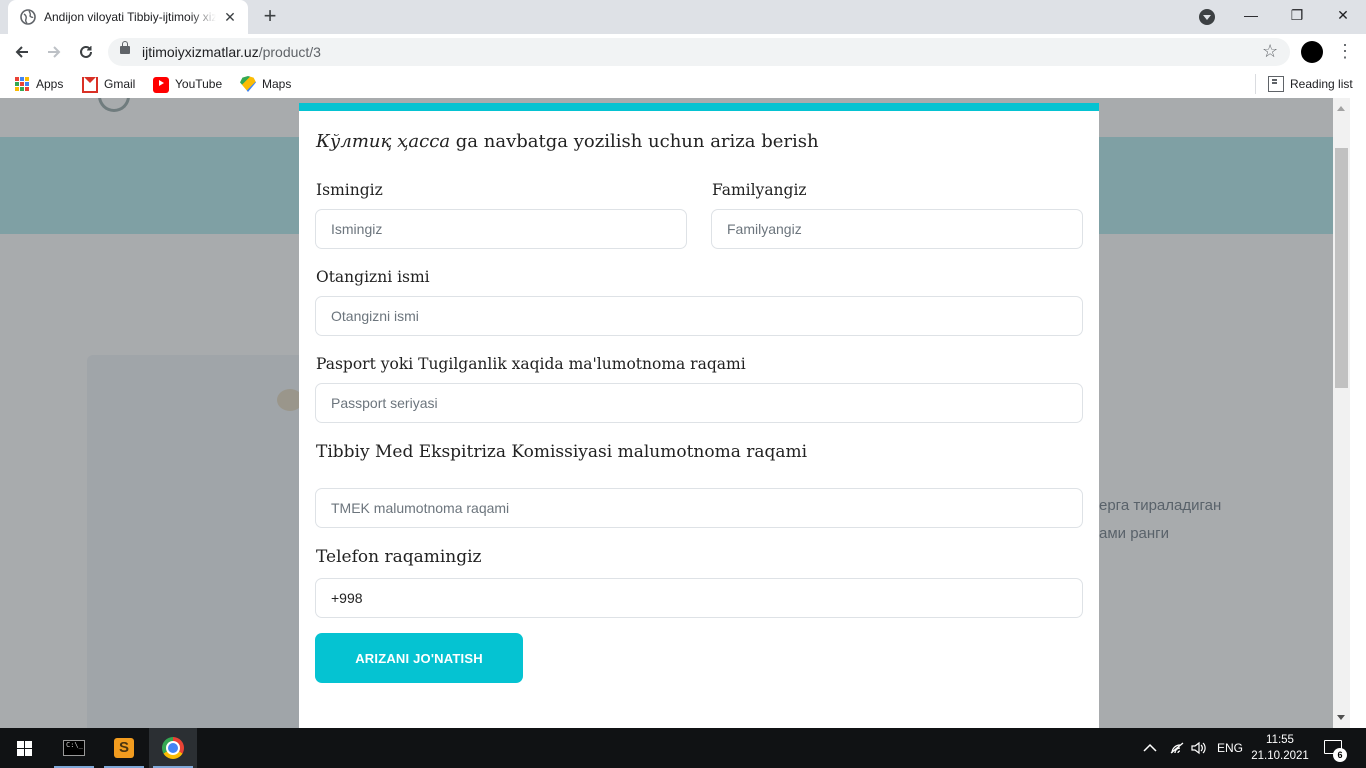 Image resolution: width=1366 pixels, height=768 pixels. What do you see at coordinates (1280, 748) in the screenshot?
I see `system-clock: 11:55 21.10.2021` at bounding box center [1280, 748].